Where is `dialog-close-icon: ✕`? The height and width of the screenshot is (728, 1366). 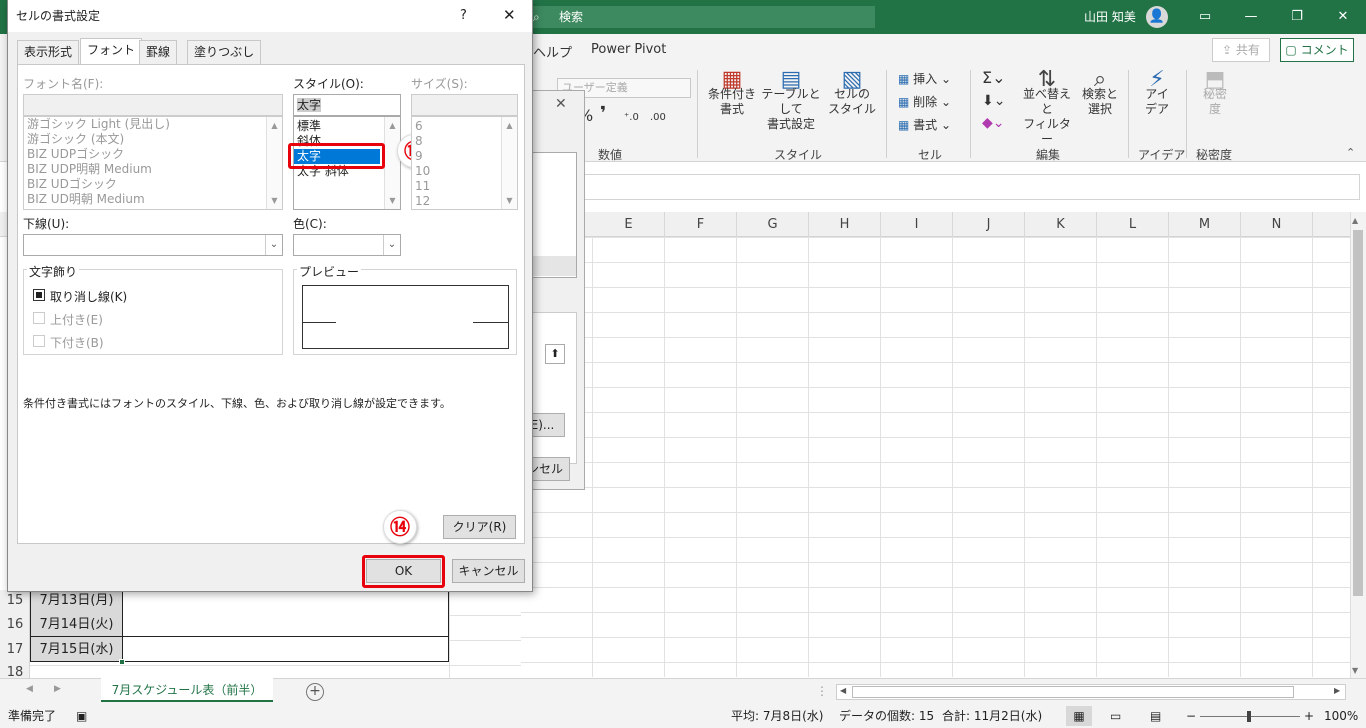
dialog-close-icon: ✕ is located at coordinates (509, 15).